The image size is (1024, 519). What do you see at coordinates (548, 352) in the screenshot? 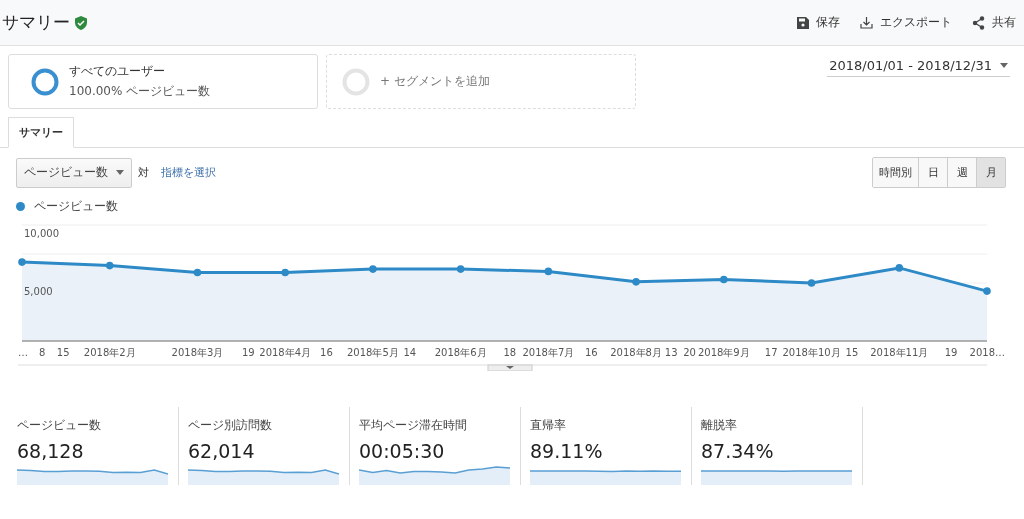
I see `axis-label: 2018年7月` at bounding box center [548, 352].